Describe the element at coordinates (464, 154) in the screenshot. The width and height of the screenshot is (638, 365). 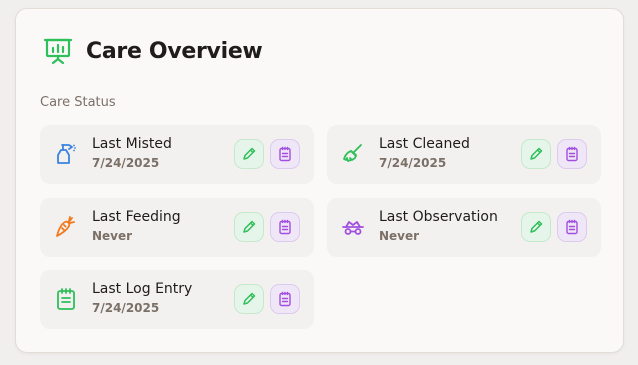
I see `care-item-cleaned: Last Cleaned 7/24/2025` at that location.